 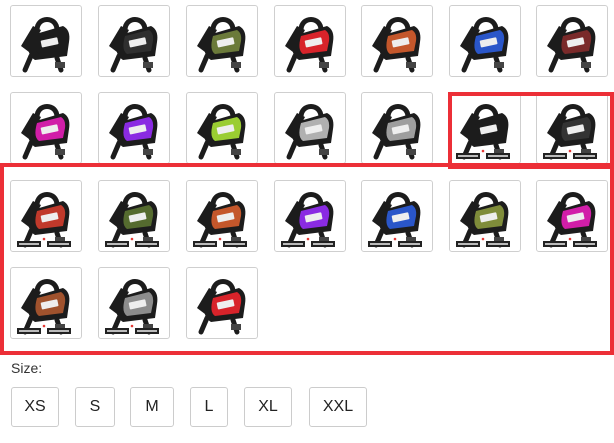 I want to click on size-option-m: M, so click(x=152, y=407).